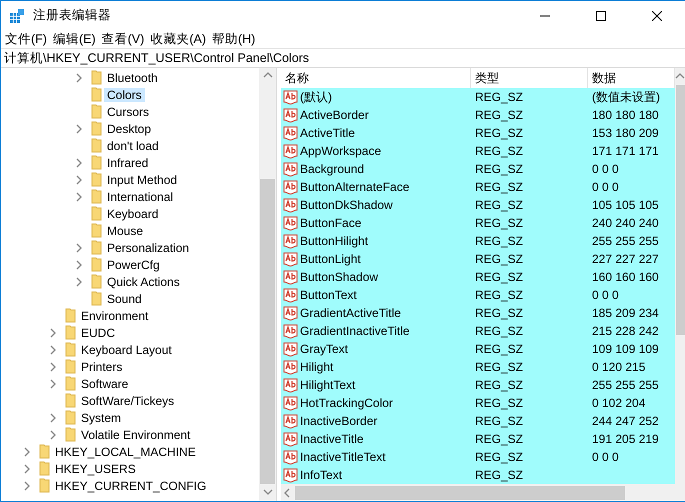 The image size is (685, 502). What do you see at coordinates (125, 451) in the screenshot?
I see `tree-item: HKEY_LOCAL_MACHINE` at bounding box center [125, 451].